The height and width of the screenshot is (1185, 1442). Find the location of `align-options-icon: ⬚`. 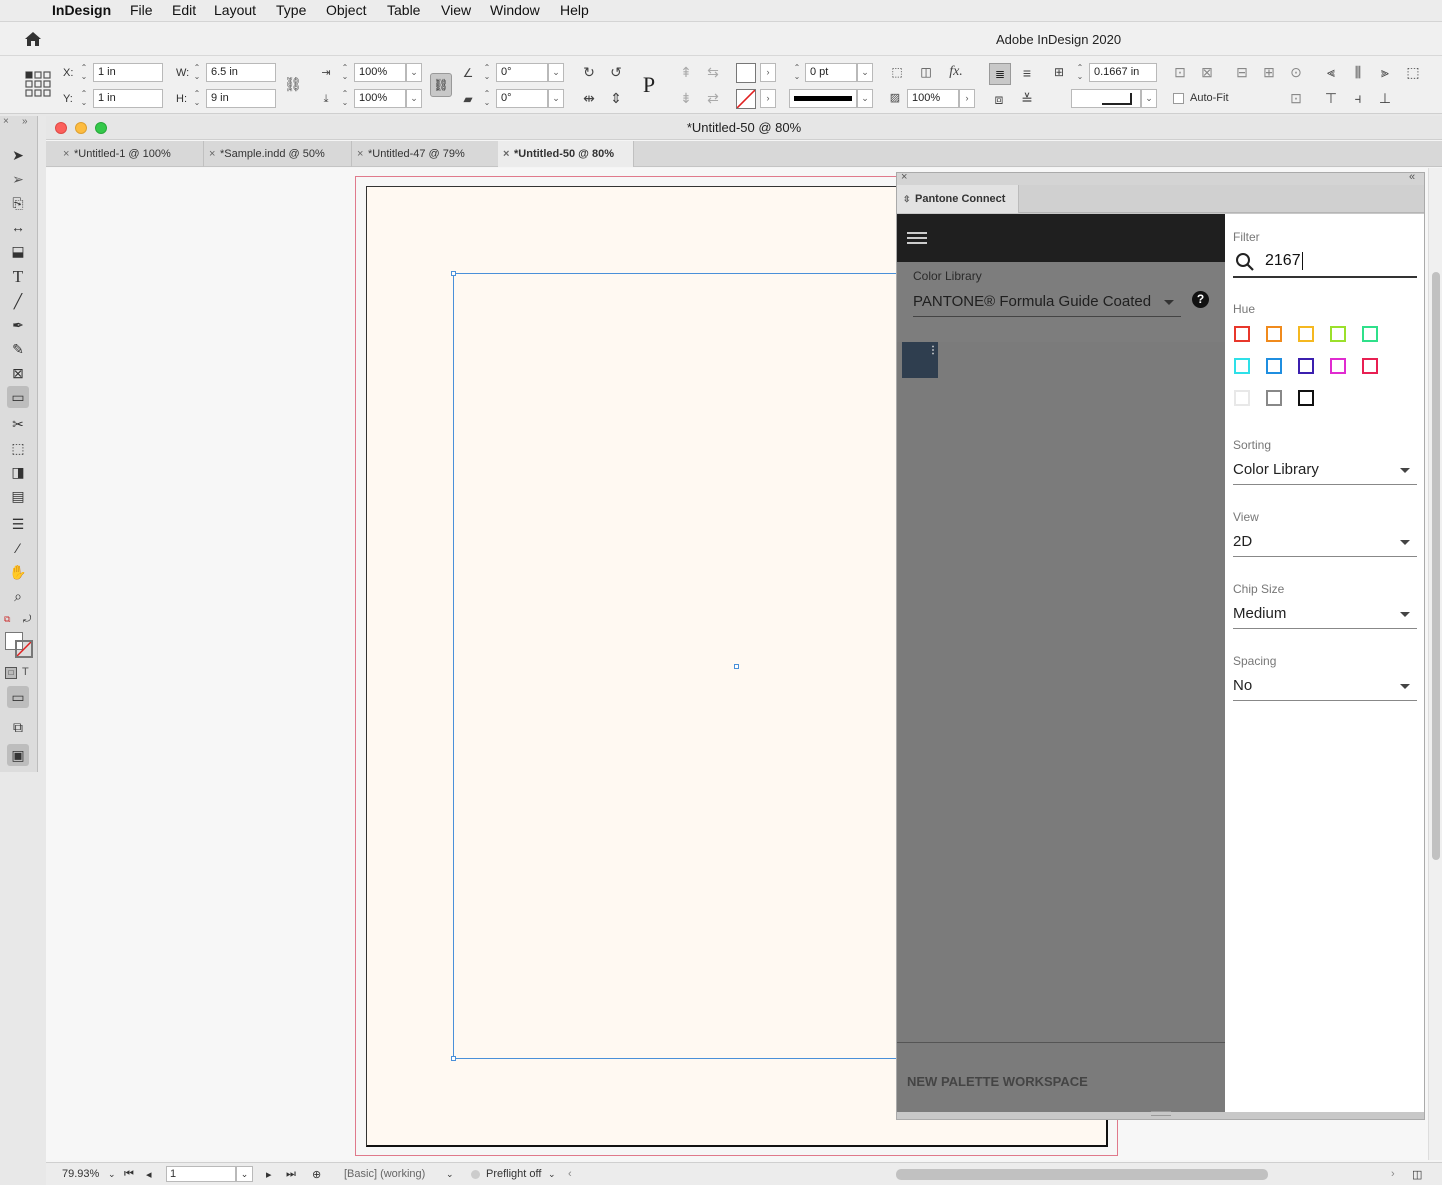

align-options-icon: ⬚ is located at coordinates (1413, 72).